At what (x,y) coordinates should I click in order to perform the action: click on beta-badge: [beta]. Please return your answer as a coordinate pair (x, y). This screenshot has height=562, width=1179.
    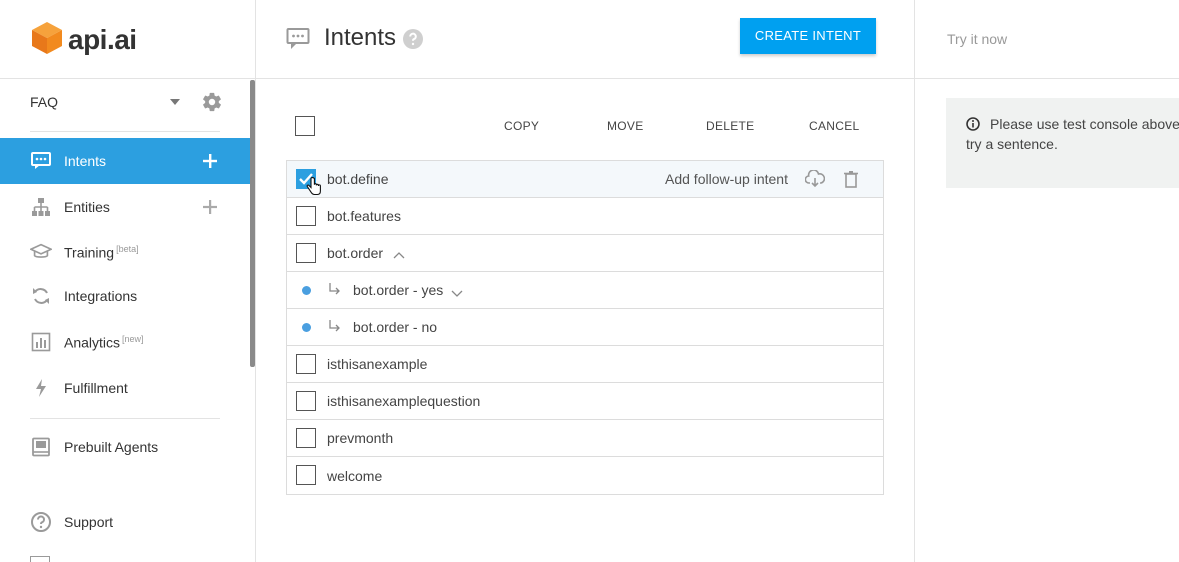
    Looking at the image, I should click on (127, 248).